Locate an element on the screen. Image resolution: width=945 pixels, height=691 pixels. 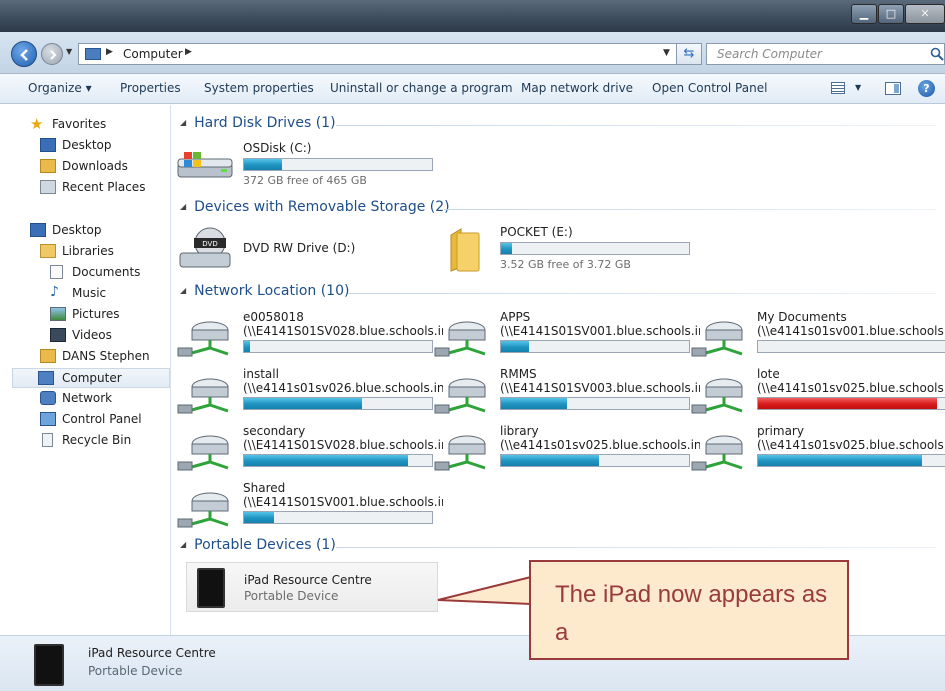
user-folder-icon is located at coordinates (48, 356).